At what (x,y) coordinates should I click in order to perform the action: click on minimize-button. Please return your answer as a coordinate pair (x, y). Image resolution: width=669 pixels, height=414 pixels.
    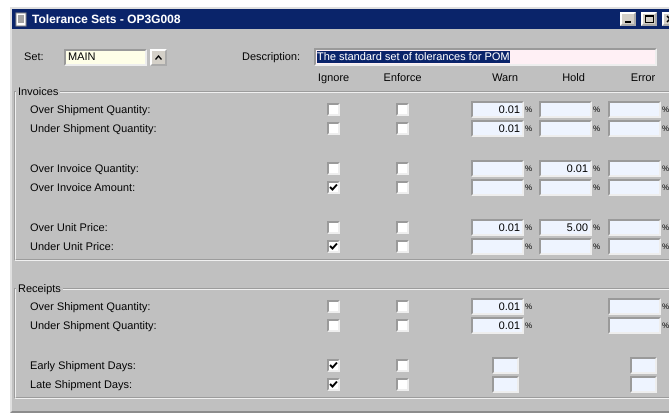
    Looking at the image, I should click on (628, 19).